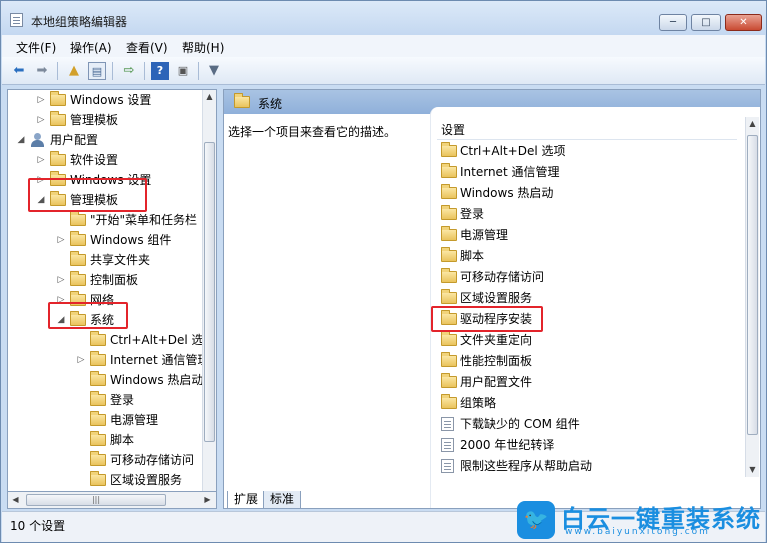  What do you see at coordinates (472, 214) in the screenshot?
I see `list-item-label: 登录` at bounding box center [472, 214].